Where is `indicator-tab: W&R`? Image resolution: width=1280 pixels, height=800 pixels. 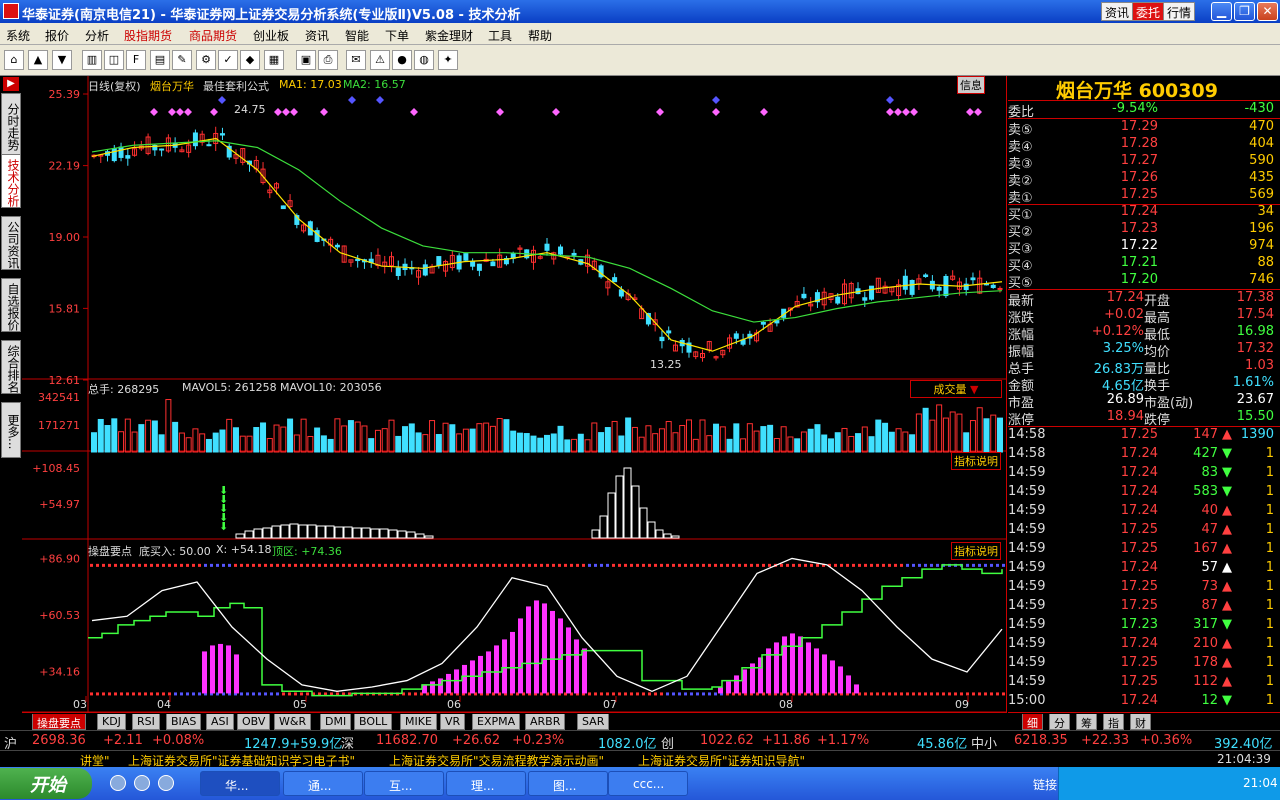
indicator-tab: W&R is located at coordinates (293, 722).